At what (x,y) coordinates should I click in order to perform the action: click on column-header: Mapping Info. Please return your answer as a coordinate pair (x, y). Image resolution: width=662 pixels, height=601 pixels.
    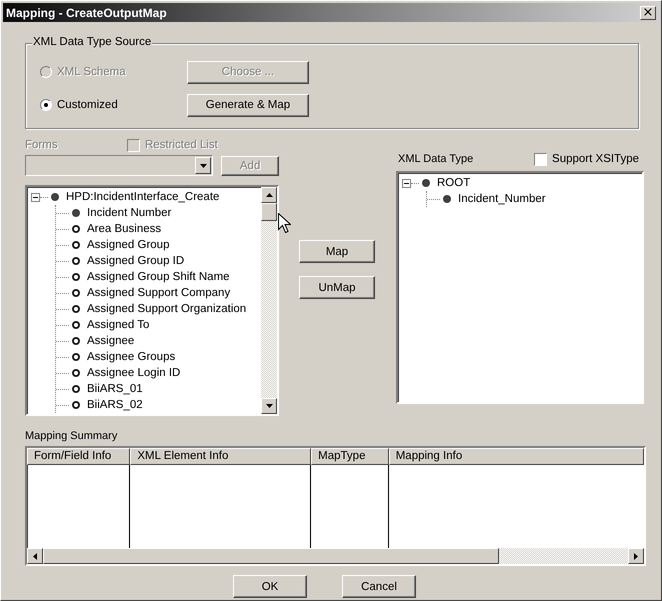
    Looking at the image, I should click on (516, 456).